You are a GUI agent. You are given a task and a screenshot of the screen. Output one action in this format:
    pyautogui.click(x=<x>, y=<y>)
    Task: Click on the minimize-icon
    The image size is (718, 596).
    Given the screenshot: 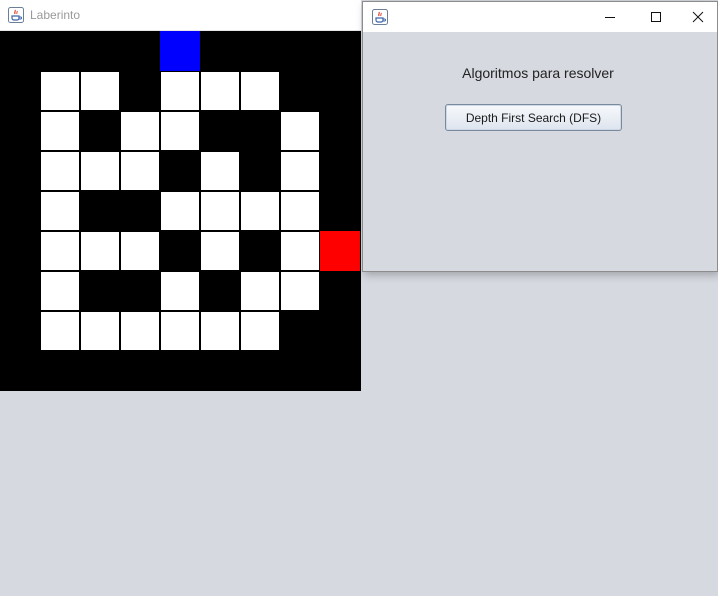 What is the action you would take?
    pyautogui.click(x=610, y=17)
    